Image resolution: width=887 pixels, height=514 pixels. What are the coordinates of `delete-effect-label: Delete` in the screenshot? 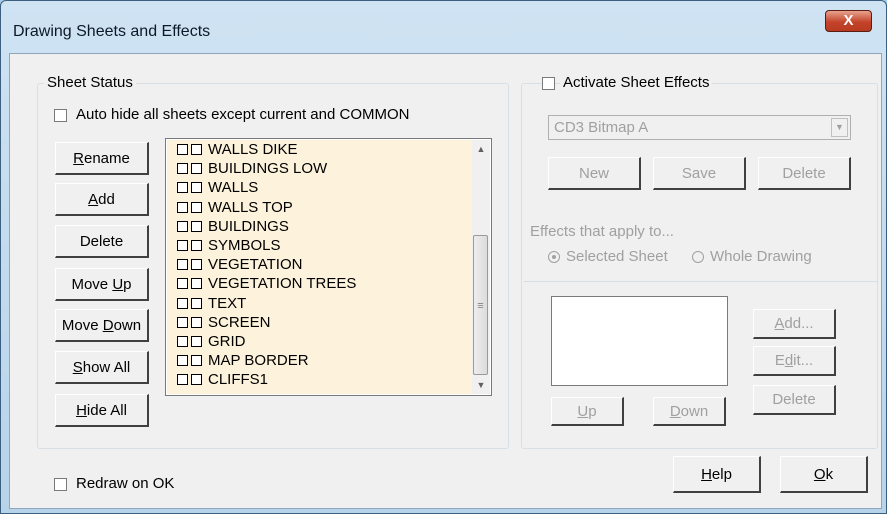 It's located at (804, 173).